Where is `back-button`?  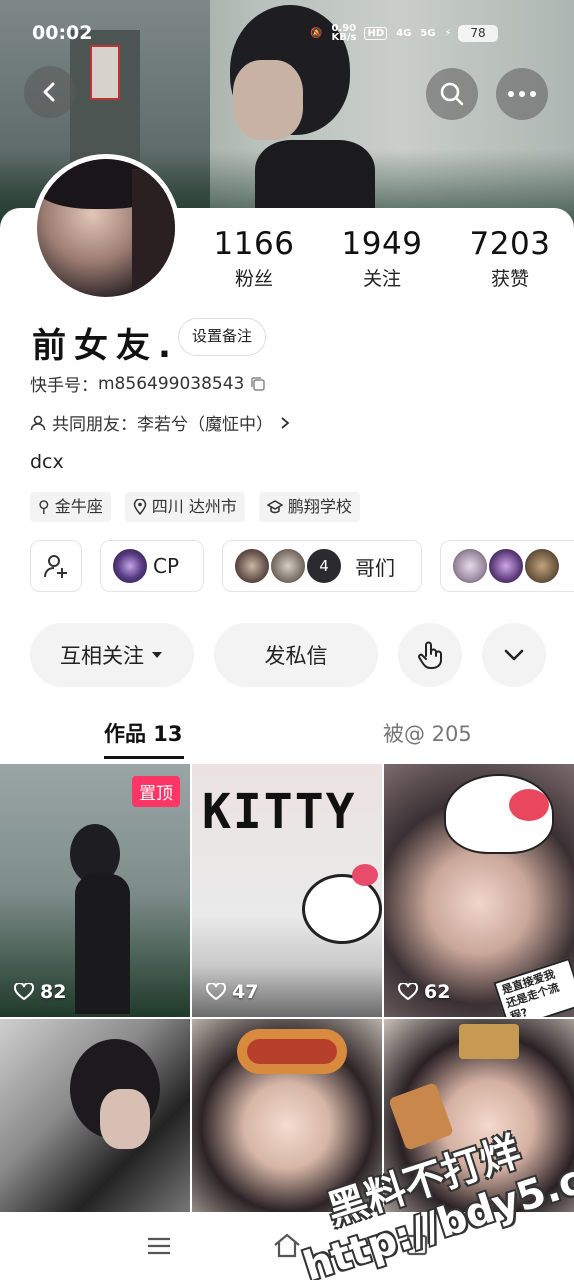 back-button is located at coordinates (50, 92).